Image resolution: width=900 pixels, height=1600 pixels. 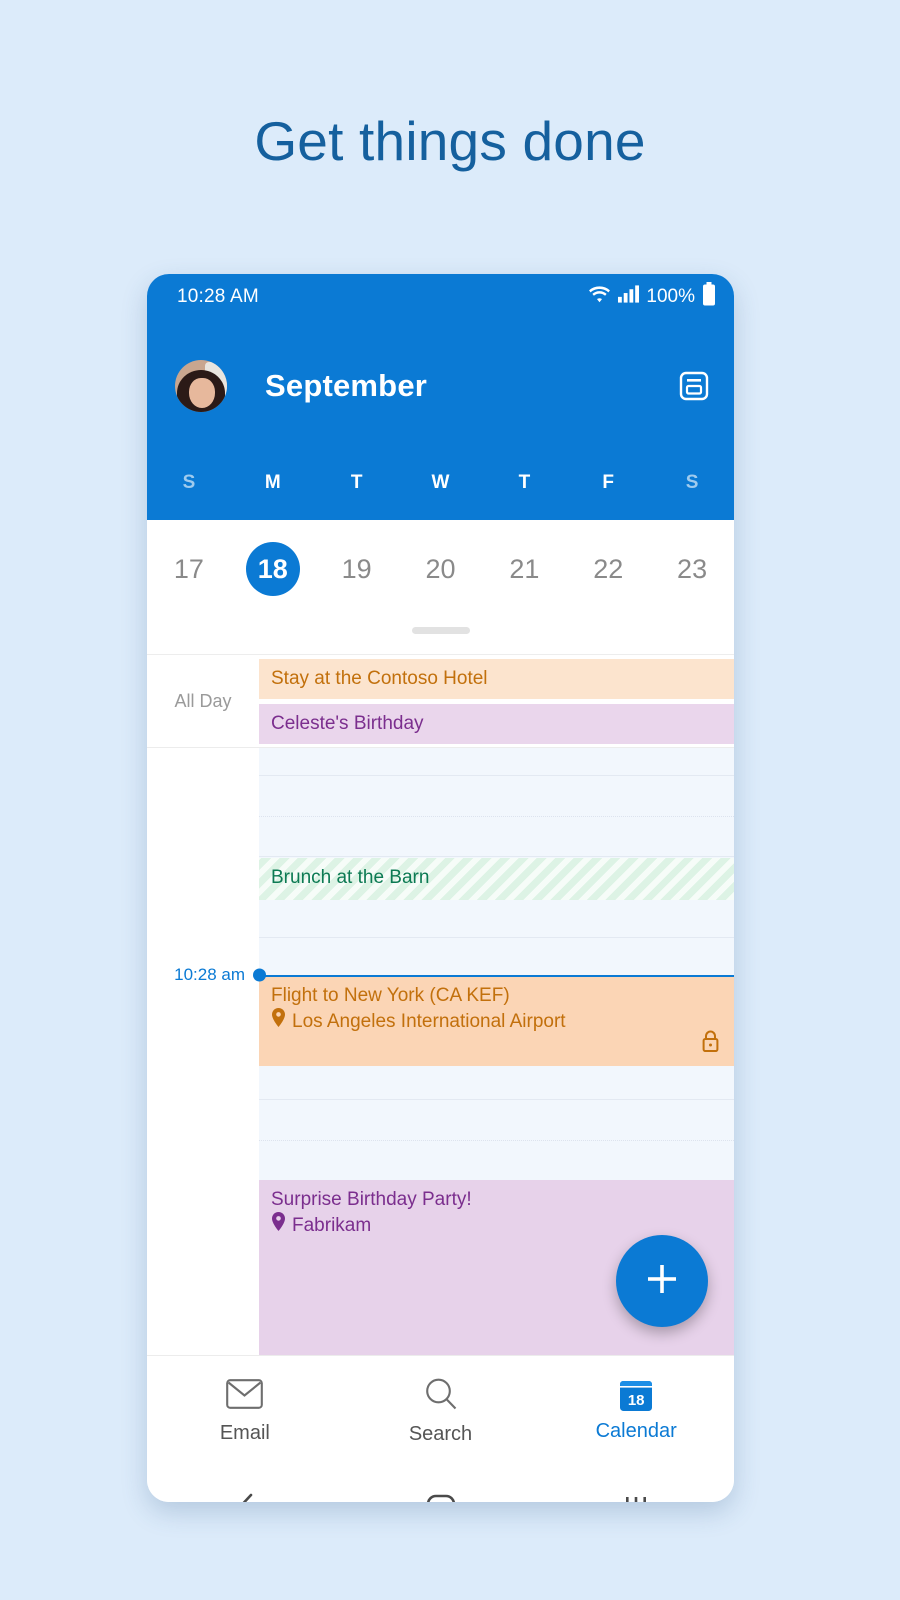 What do you see at coordinates (636, 1431) in the screenshot?
I see `nav-label-calendar: Calendar` at bounding box center [636, 1431].